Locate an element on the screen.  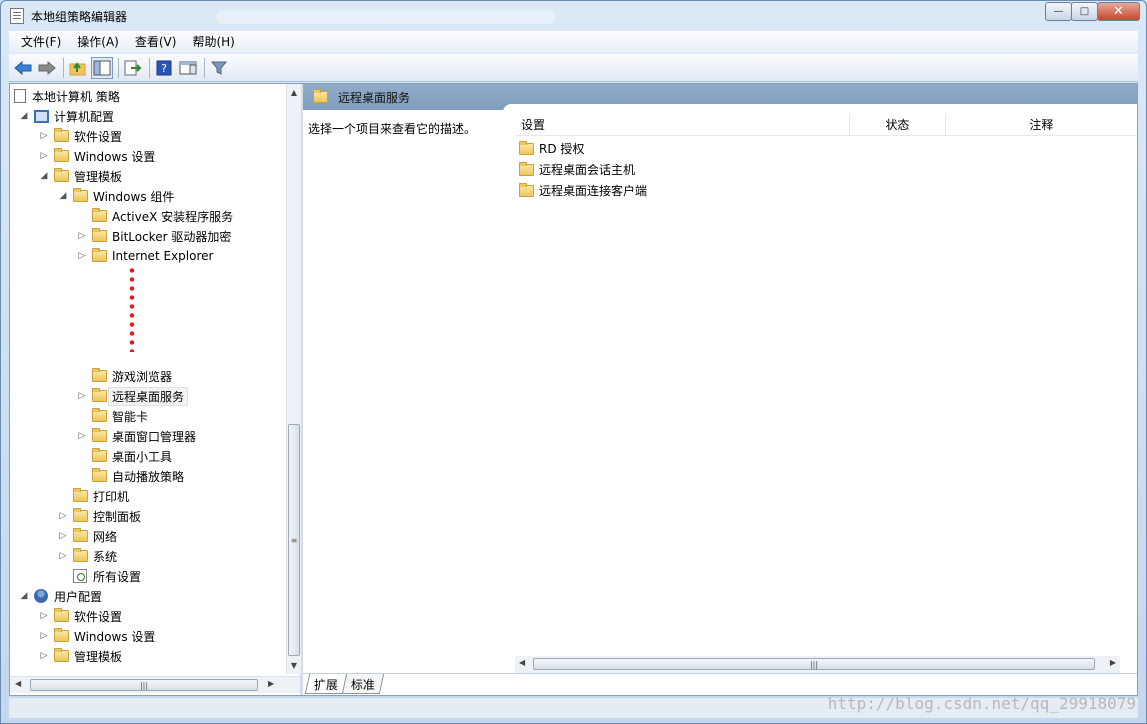
column-comment: 注释 is located at coordinates (1041, 125).